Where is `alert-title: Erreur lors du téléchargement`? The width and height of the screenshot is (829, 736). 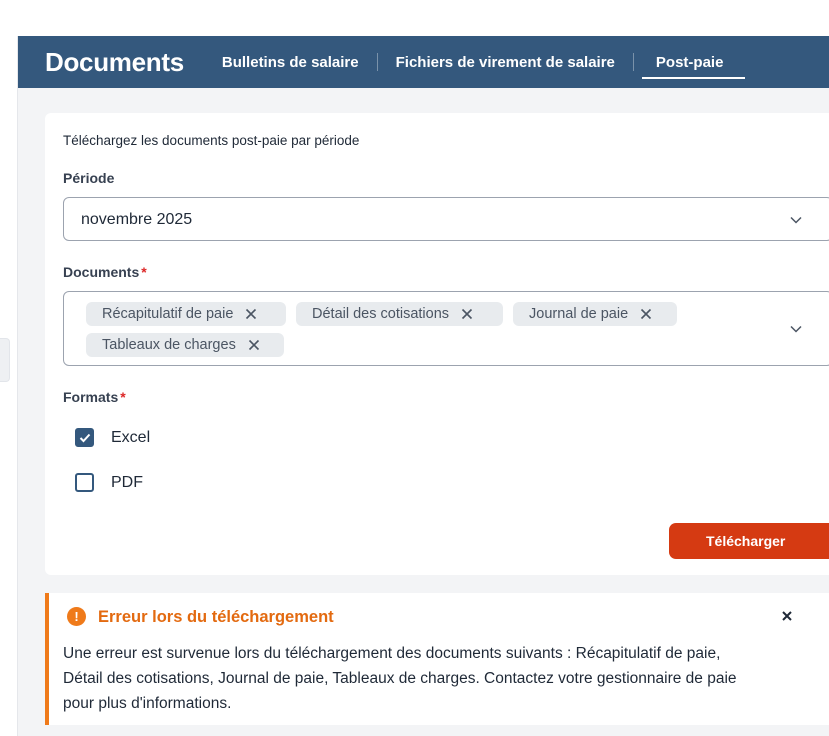
alert-title: Erreur lors du téléchargement is located at coordinates (216, 617).